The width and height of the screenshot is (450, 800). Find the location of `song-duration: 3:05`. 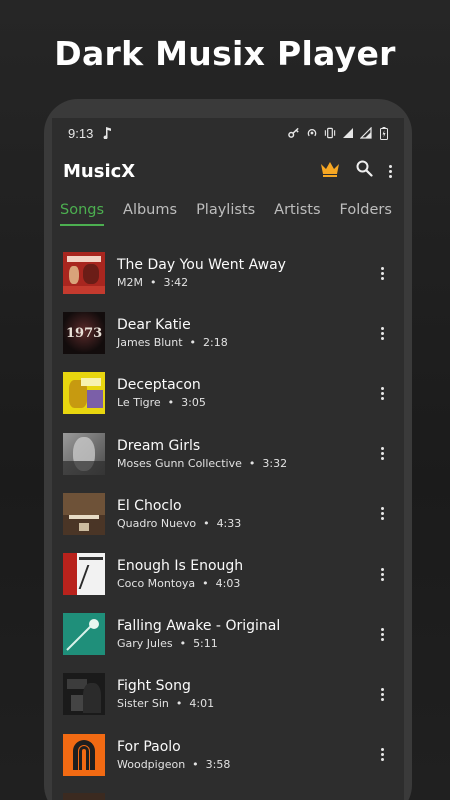

song-duration: 3:05 is located at coordinates (193, 403).